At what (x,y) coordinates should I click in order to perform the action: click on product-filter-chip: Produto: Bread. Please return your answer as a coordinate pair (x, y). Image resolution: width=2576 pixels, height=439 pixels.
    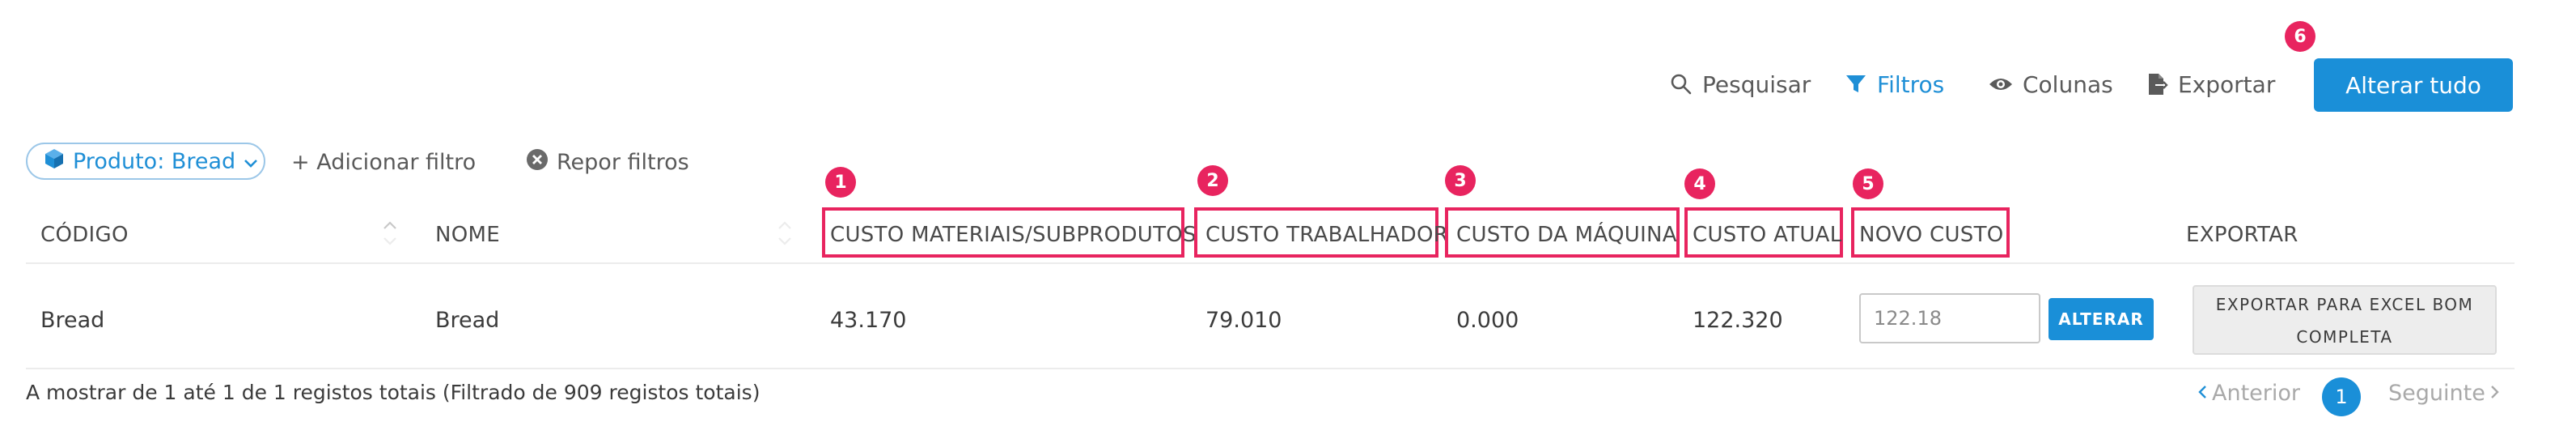
    Looking at the image, I should click on (145, 161).